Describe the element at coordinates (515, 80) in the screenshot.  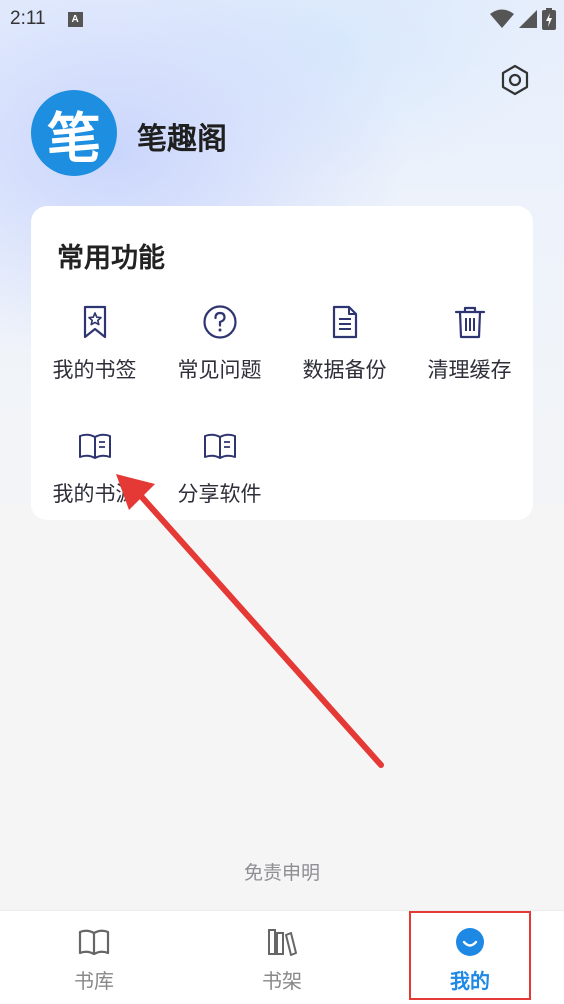
I see `settings-hexagon-icon` at that location.